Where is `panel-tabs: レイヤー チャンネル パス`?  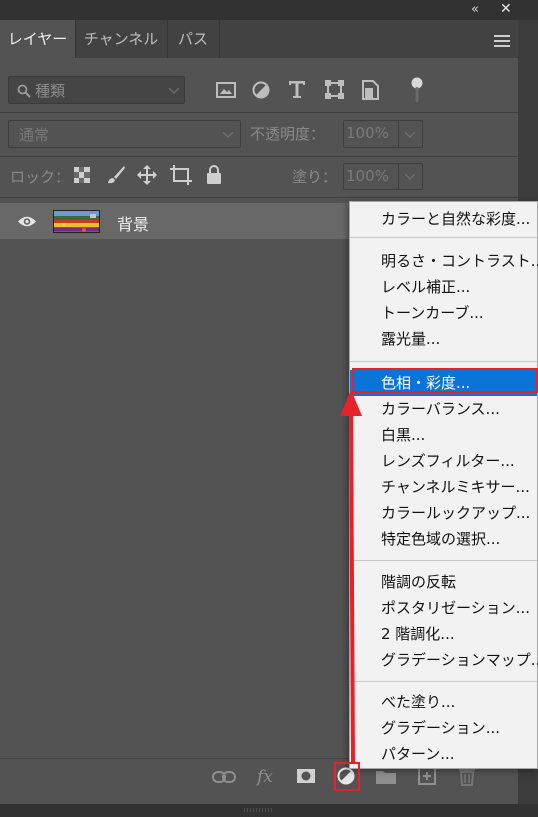 panel-tabs: レイヤー チャンネル パス is located at coordinates (269, 39).